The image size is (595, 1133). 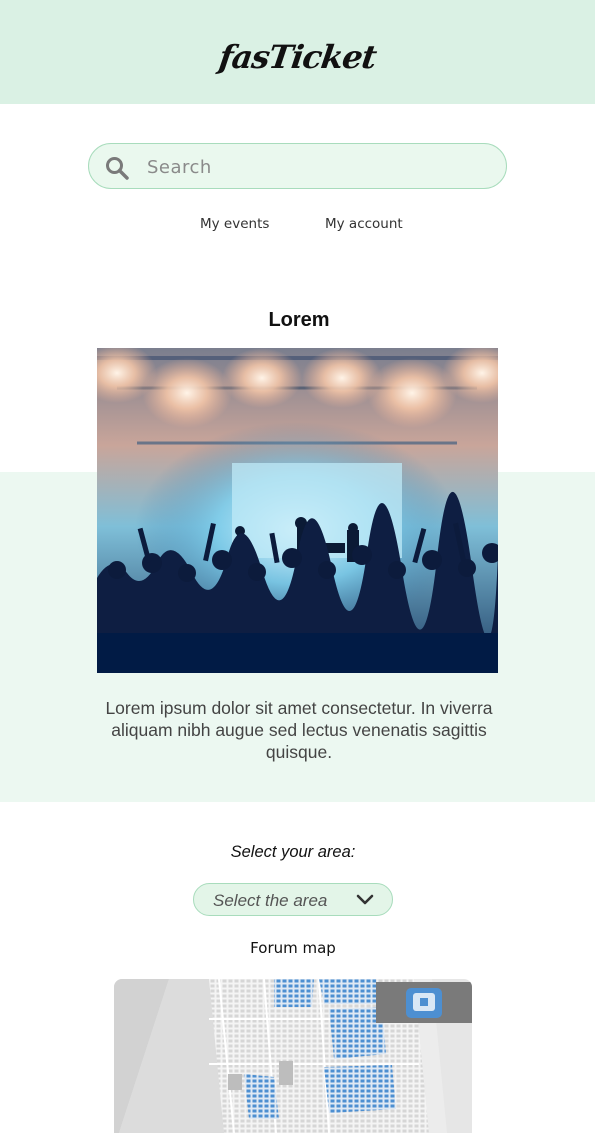 I want to click on chevron-down-icon, so click(x=365, y=899).